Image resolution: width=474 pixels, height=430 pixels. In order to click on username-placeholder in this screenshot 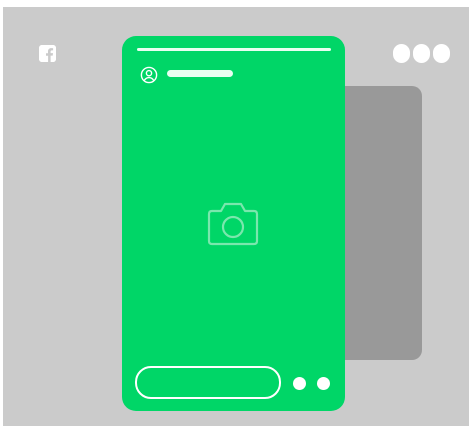, I will do `click(200, 73)`.